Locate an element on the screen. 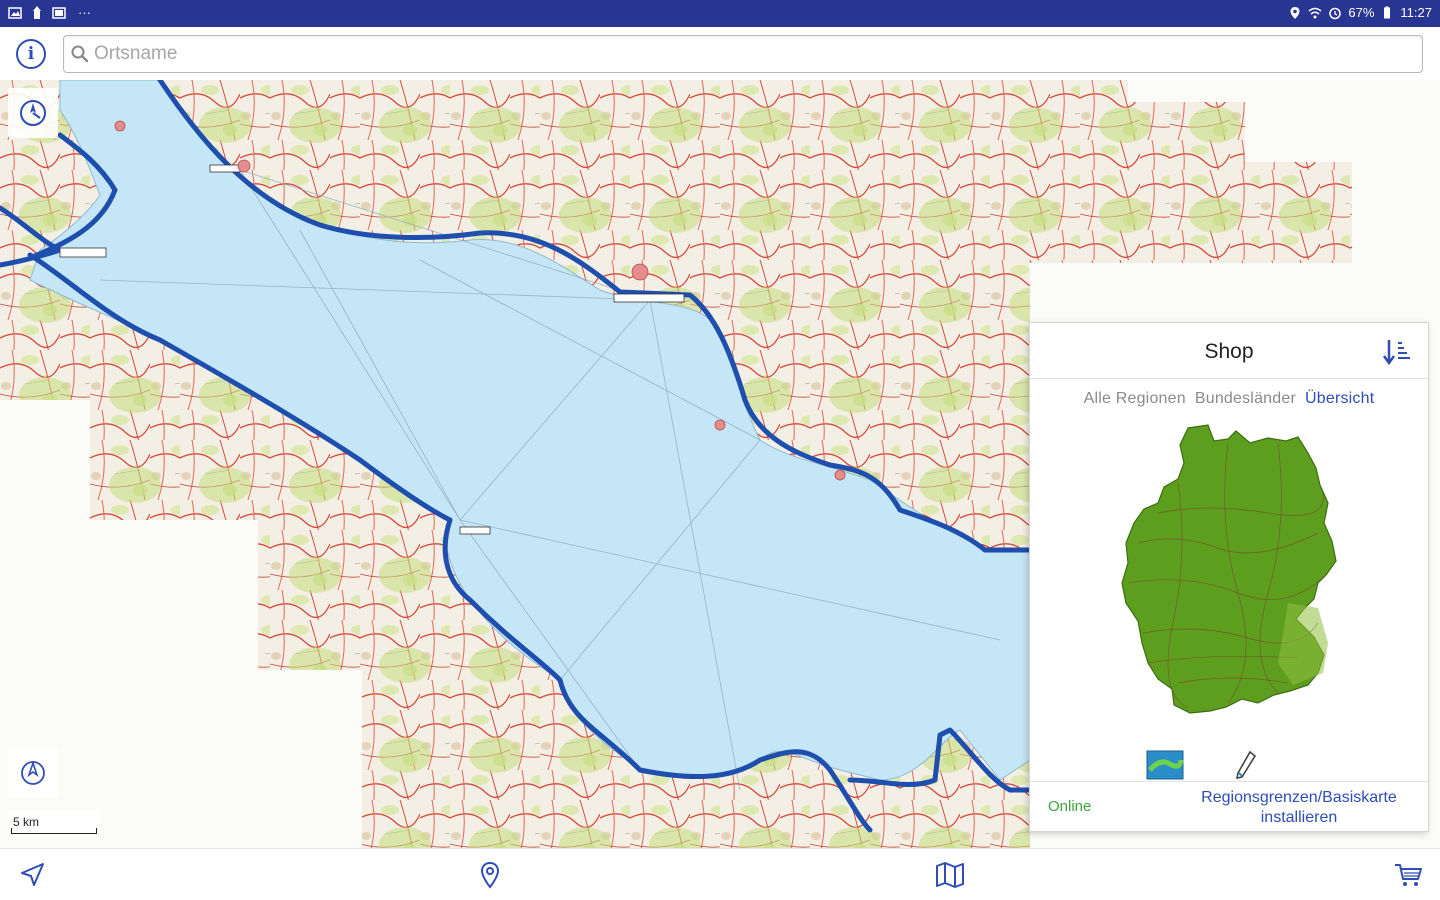  search-icon is located at coordinates (80, 54).